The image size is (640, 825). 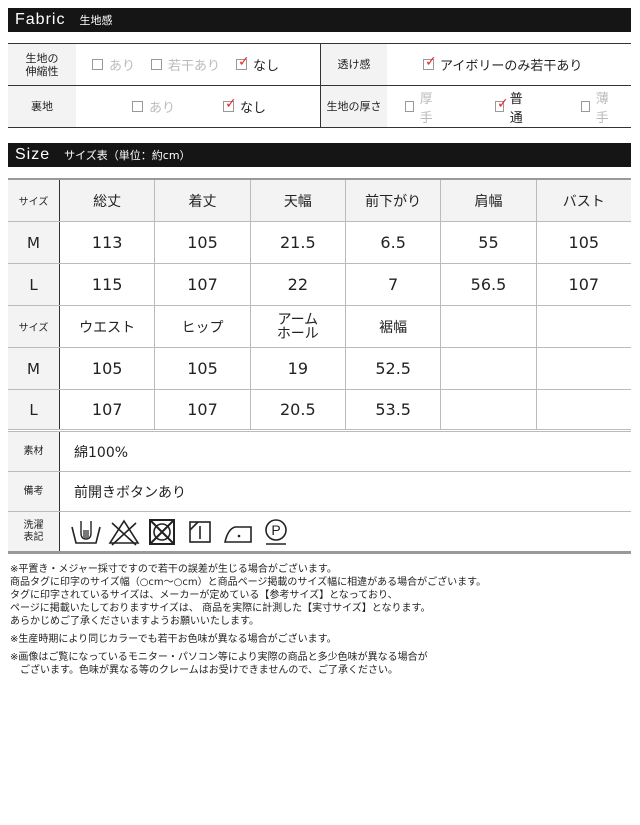 I want to click on remarks-value: 前開きボタンあり, so click(x=130, y=492).